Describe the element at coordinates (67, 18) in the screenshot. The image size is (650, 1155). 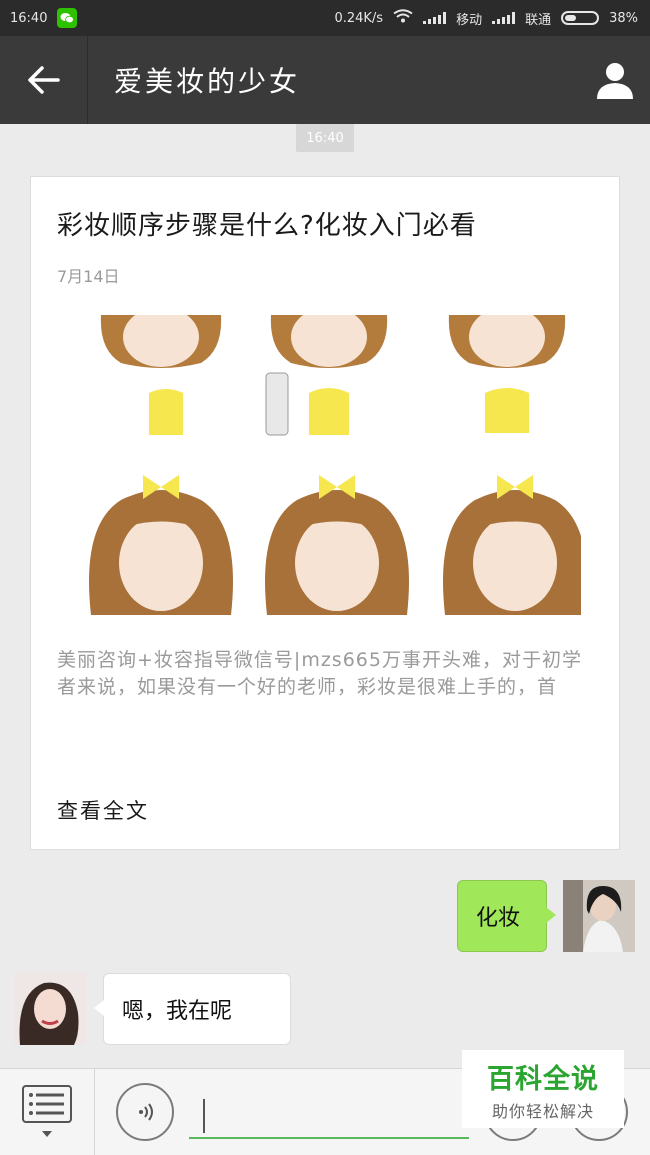
I see `wechat-notification-icon` at that location.